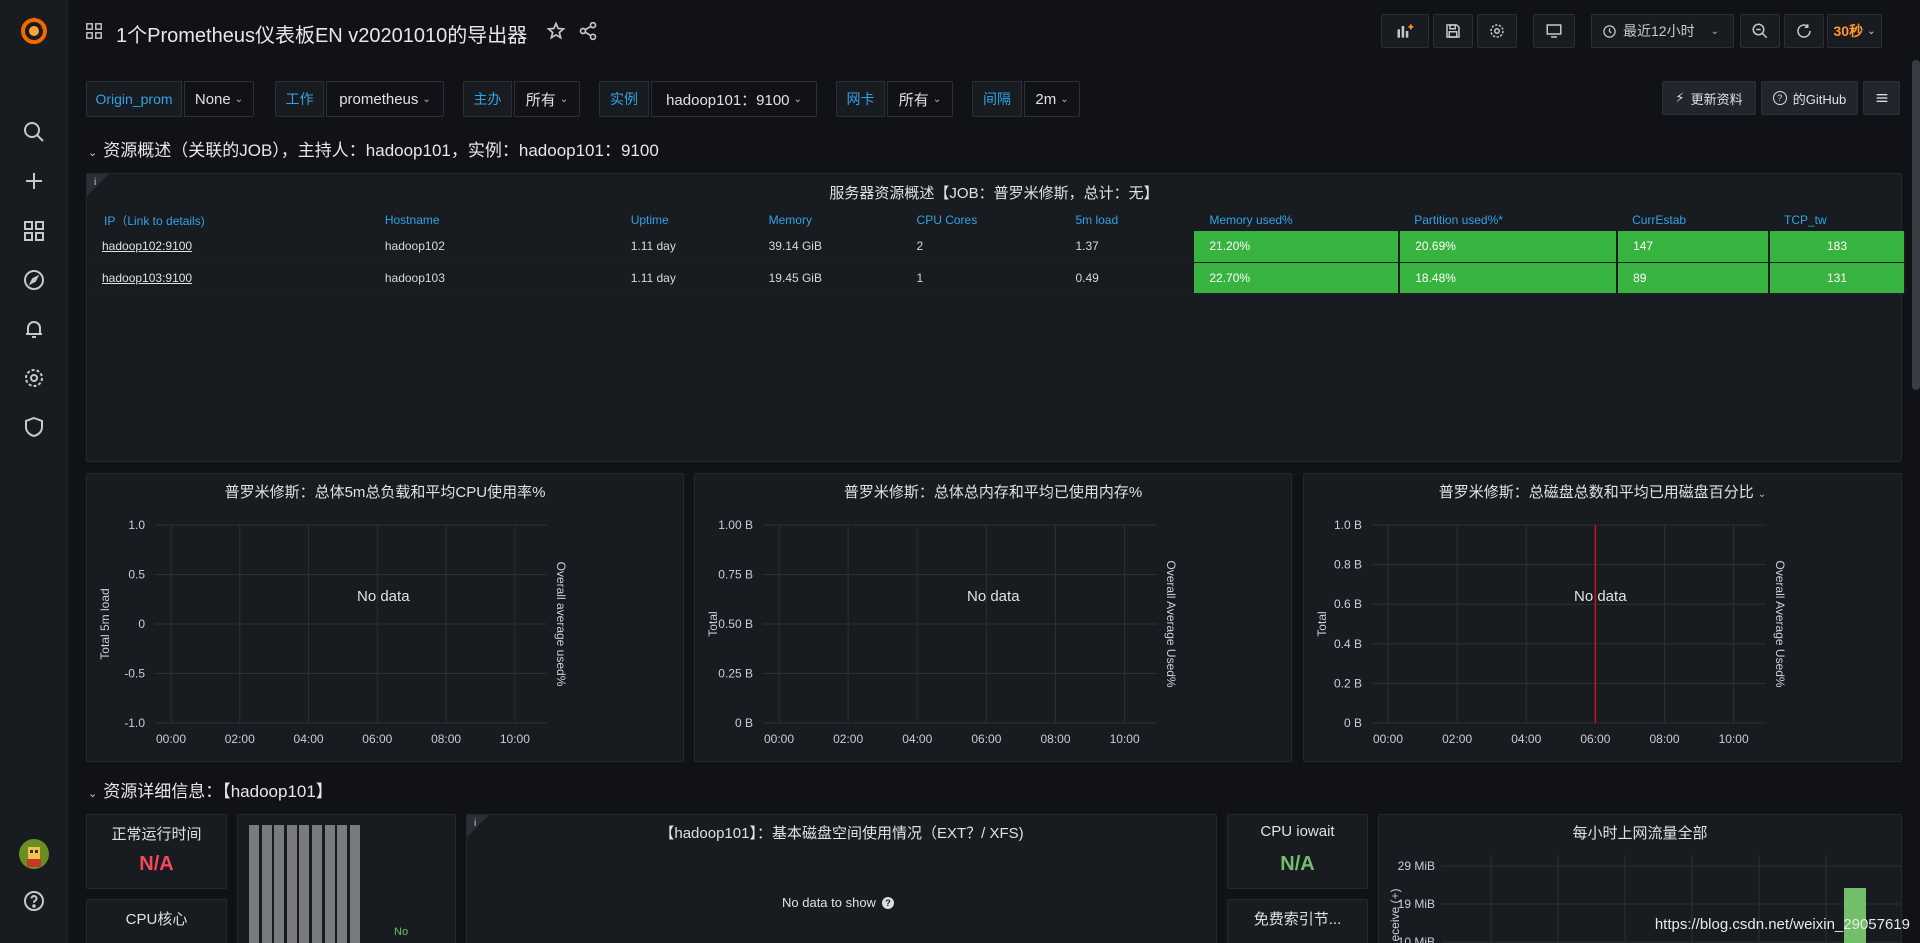 The height and width of the screenshot is (943, 1920). Describe the element at coordinates (1837, 220) in the screenshot. I see `column-header: TCP_tw` at that location.